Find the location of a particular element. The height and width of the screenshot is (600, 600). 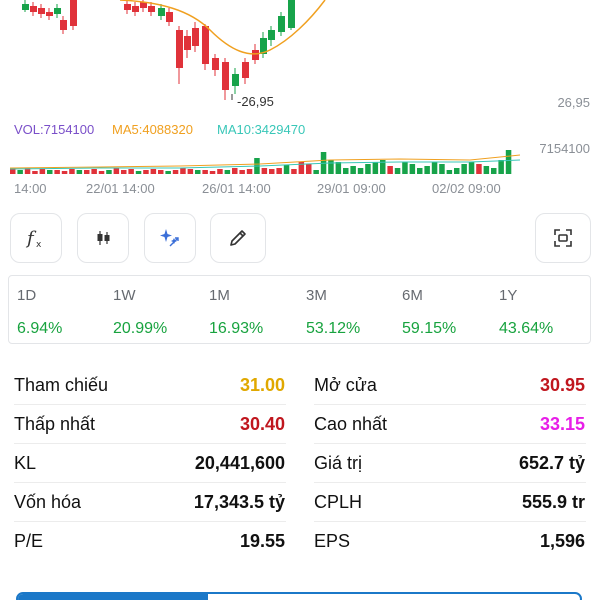

bottom-tab-bar is located at coordinates (299, 596).